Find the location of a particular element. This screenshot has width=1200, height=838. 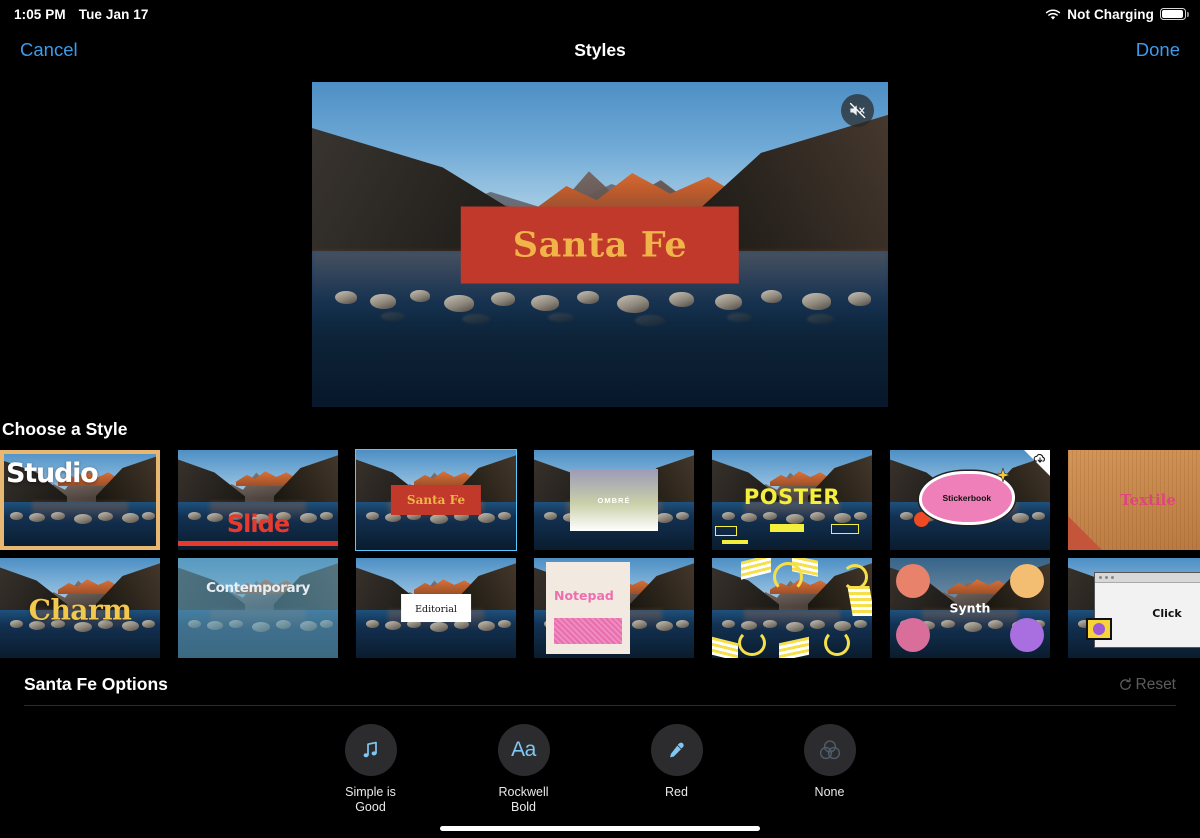

option-color-circle is located at coordinates (676, 750).